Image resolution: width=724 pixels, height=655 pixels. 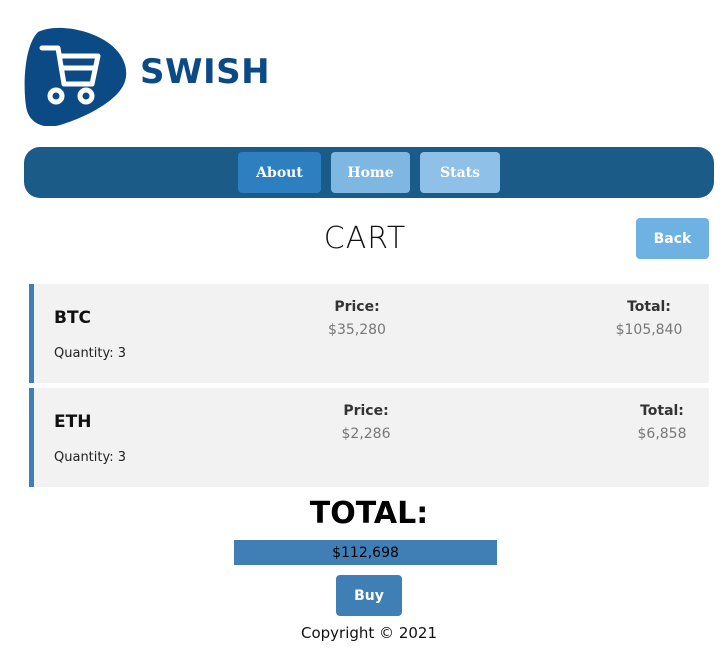 What do you see at coordinates (369, 595) in the screenshot?
I see `buy-button: Buy` at bounding box center [369, 595].